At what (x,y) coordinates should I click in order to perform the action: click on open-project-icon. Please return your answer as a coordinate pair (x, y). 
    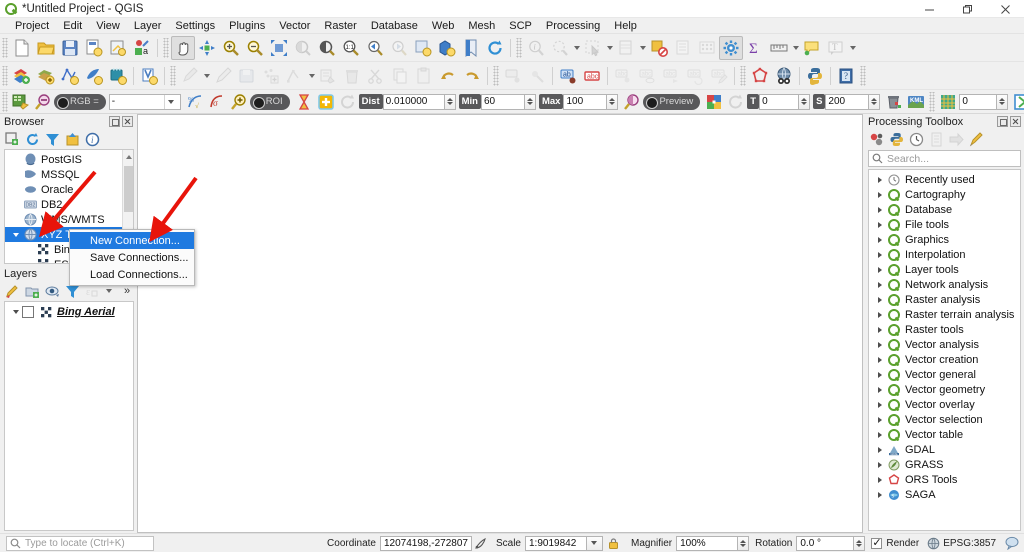
    Looking at the image, I should click on (46, 48).